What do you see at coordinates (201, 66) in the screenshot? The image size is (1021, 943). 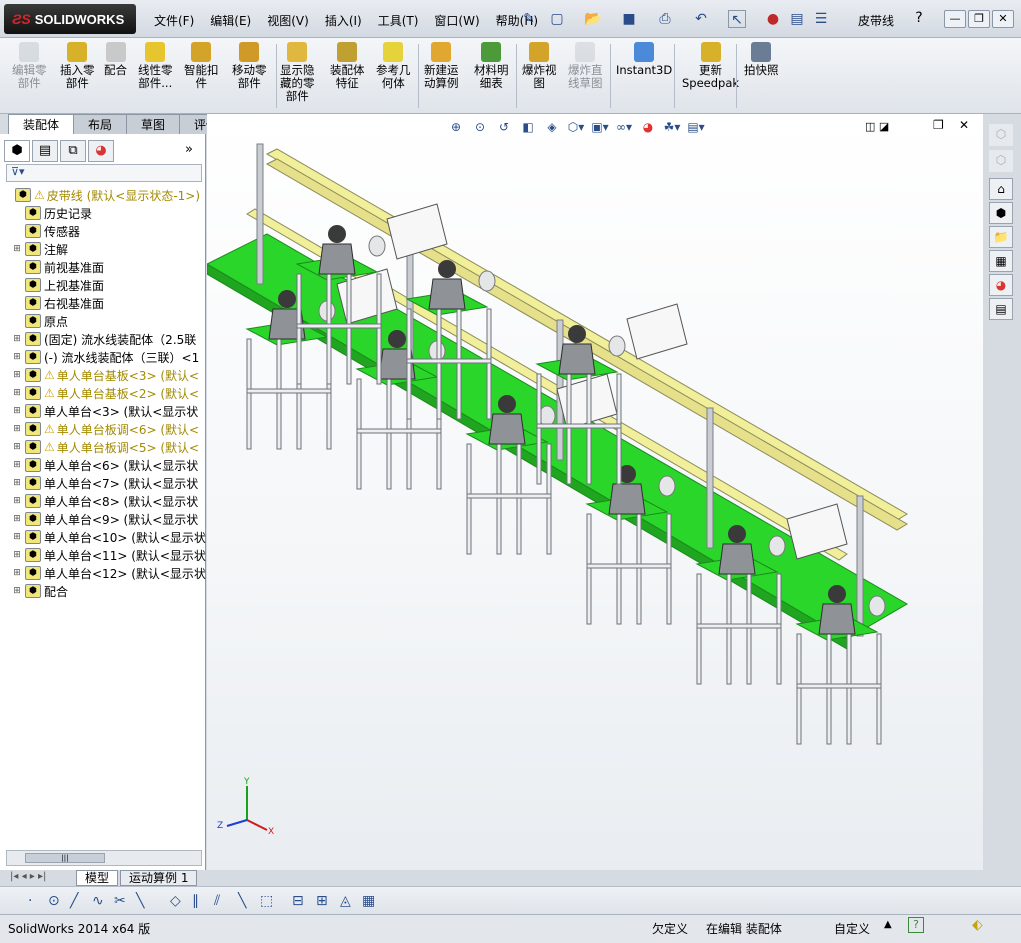 I see `cmd-smart-fasteners: 智能扣 件` at bounding box center [201, 66].